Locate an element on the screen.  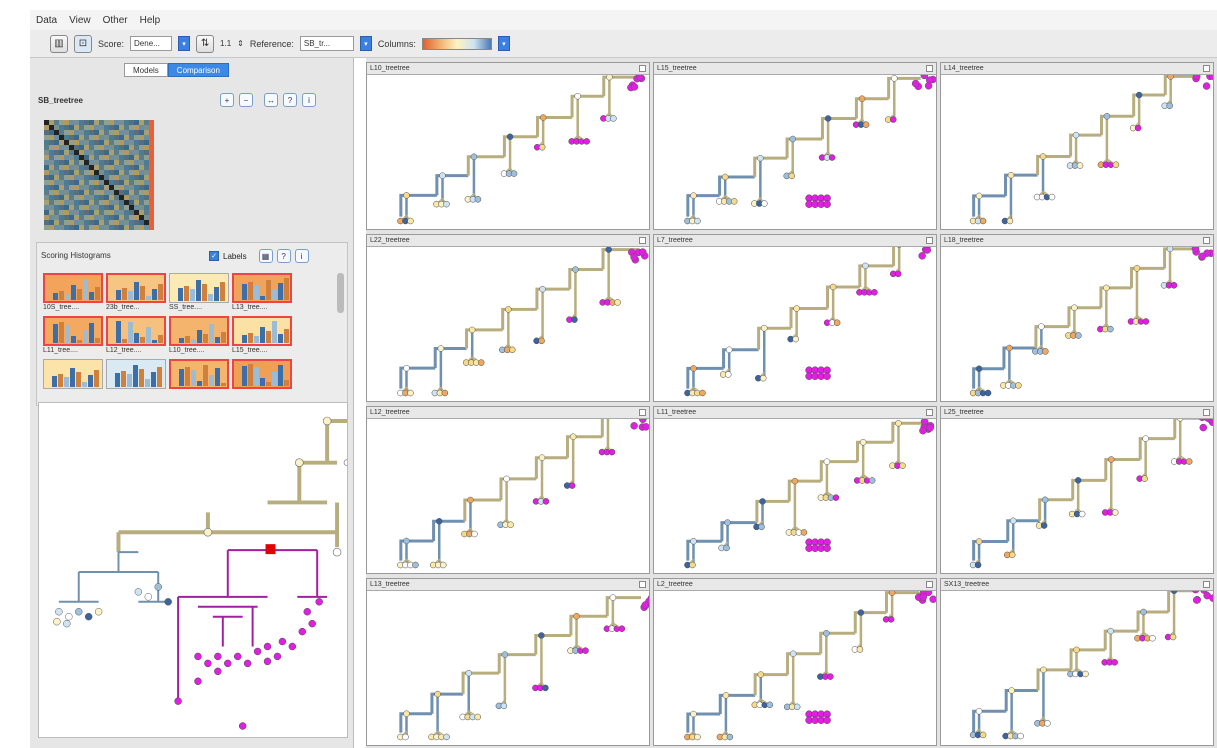
panel-close-icon is located at coordinates (929, 68).